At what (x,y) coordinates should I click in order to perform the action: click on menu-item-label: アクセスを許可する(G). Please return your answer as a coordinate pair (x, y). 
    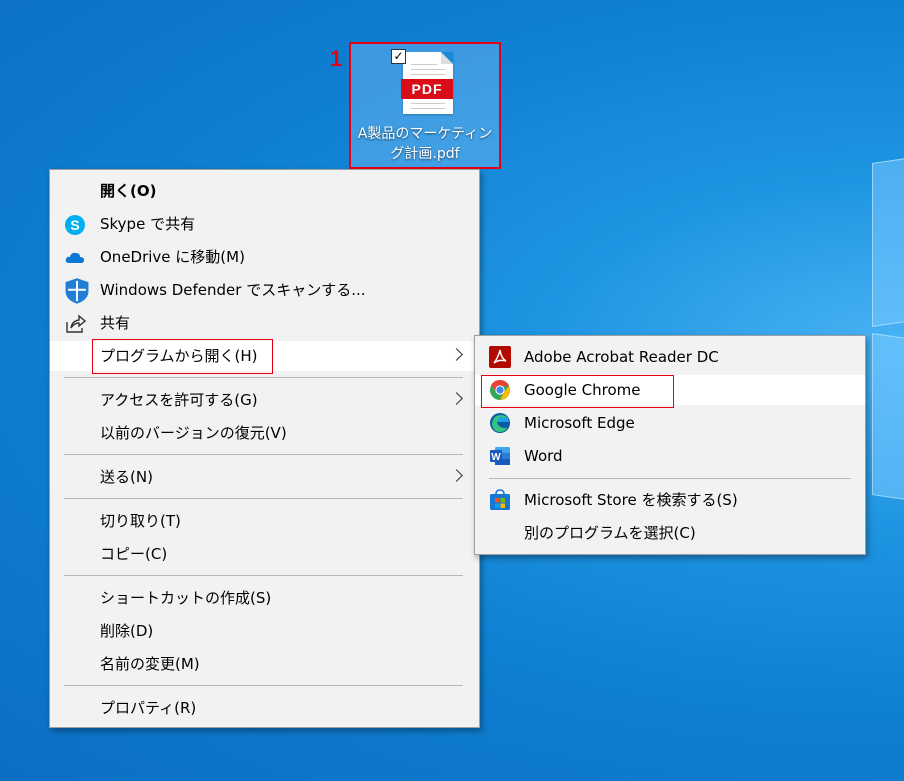
    Looking at the image, I should click on (179, 400).